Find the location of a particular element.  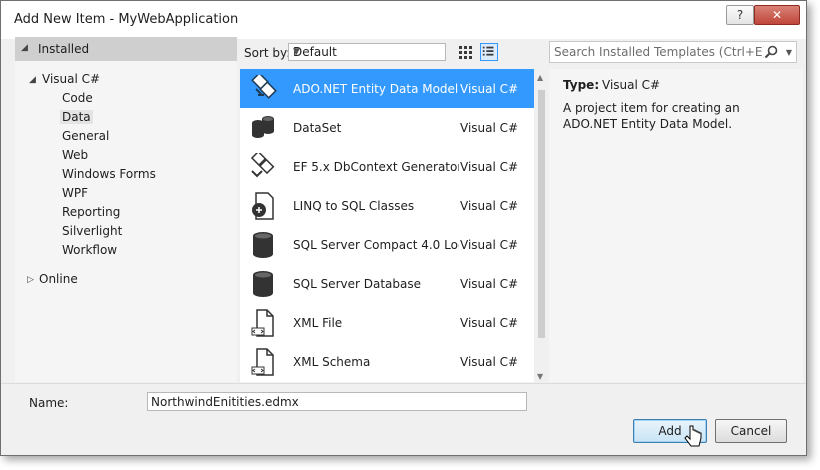

list-view-icon is located at coordinates (489, 52).